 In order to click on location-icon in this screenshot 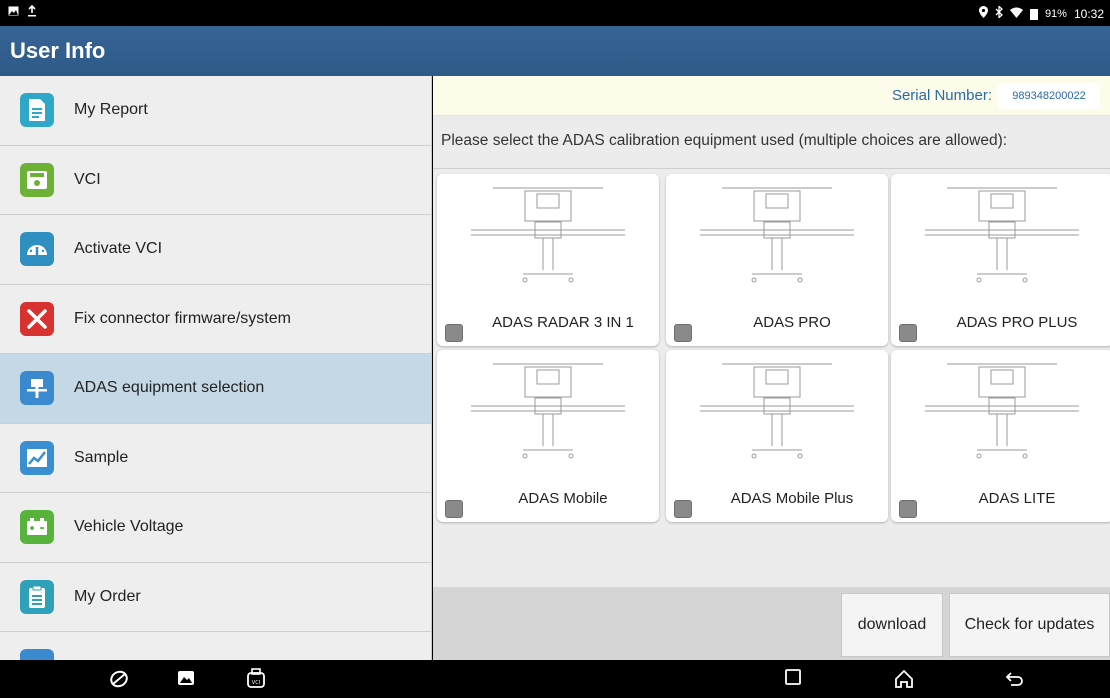, I will do `click(983, 14)`.